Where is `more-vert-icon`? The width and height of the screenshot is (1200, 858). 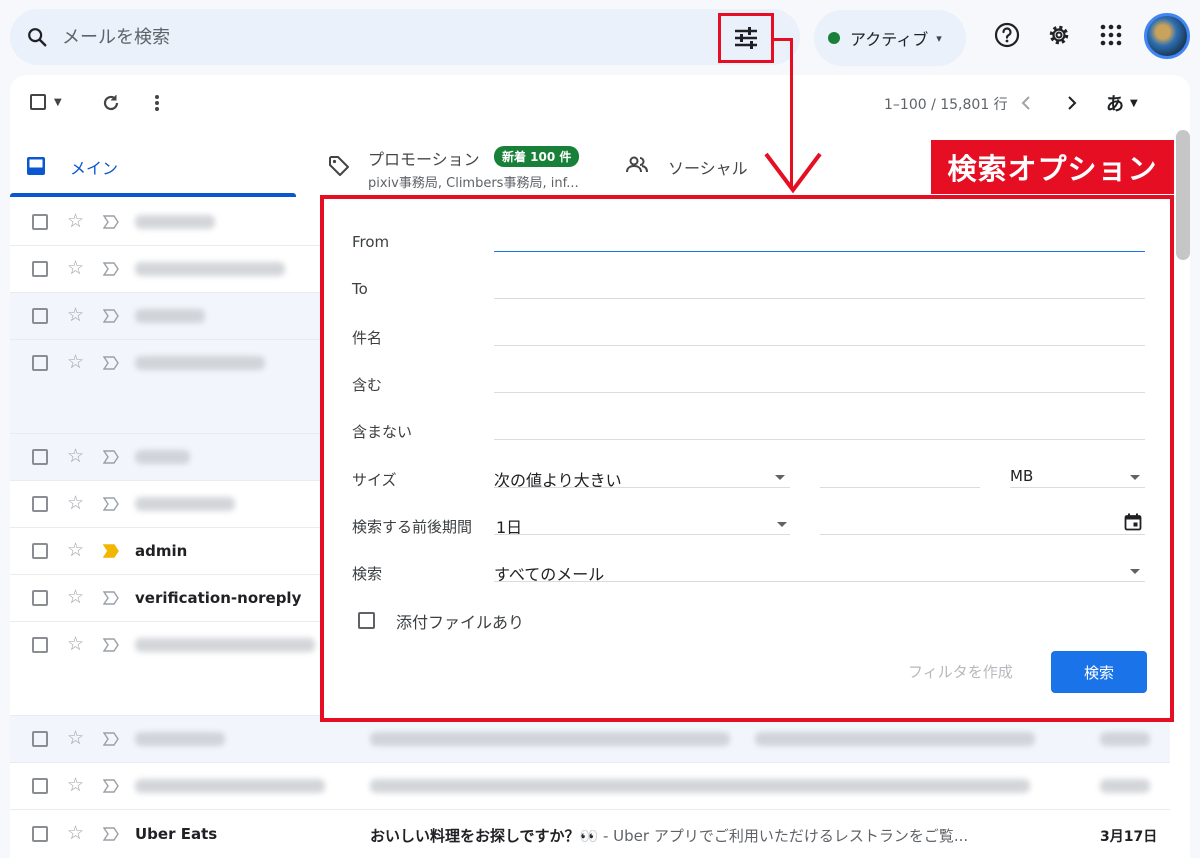 more-vert-icon is located at coordinates (157, 103).